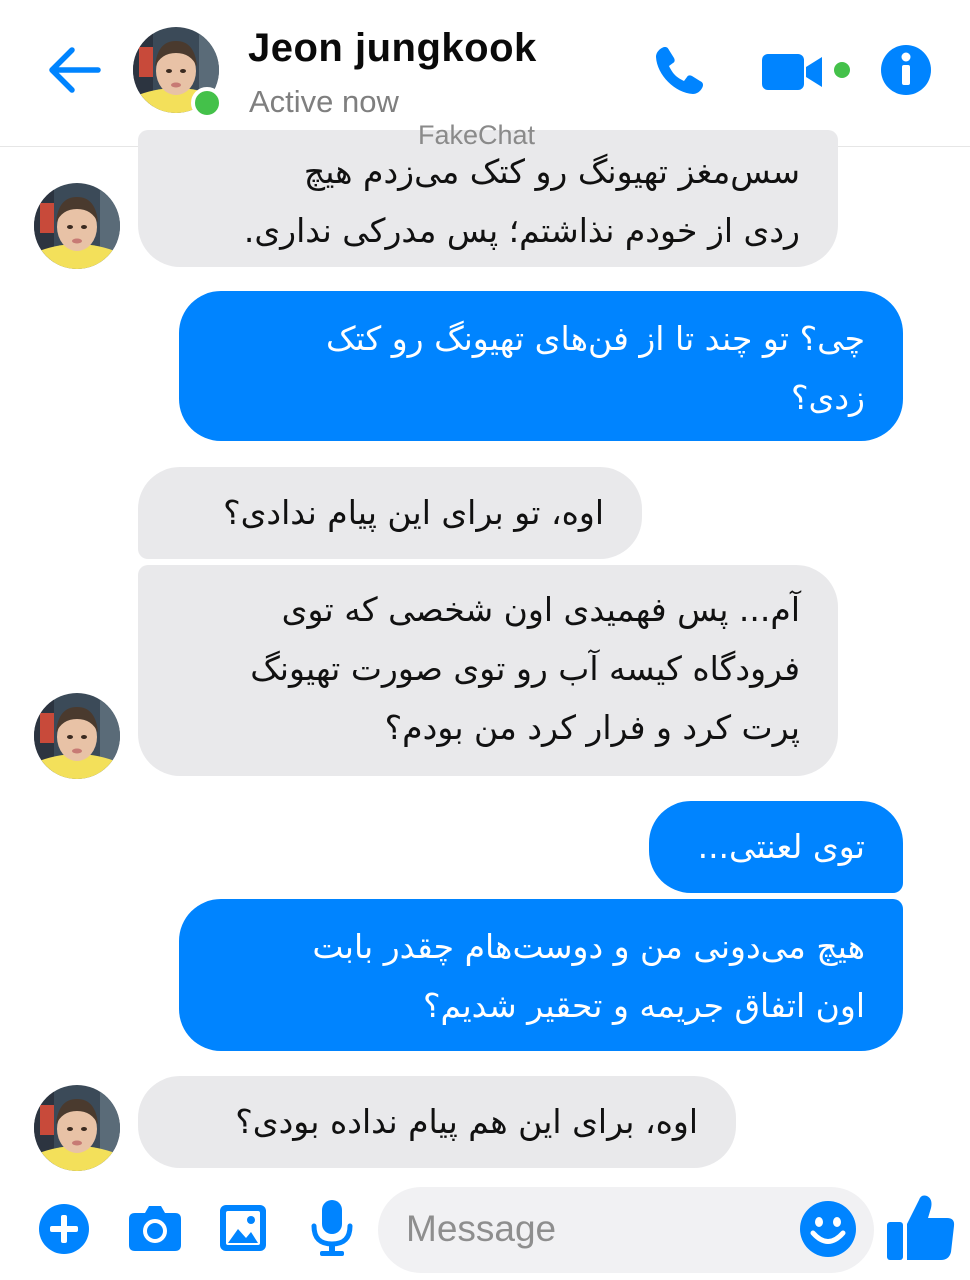 The image size is (970, 1280). I want to click on thumbs-up-icon, so click(921, 1227).